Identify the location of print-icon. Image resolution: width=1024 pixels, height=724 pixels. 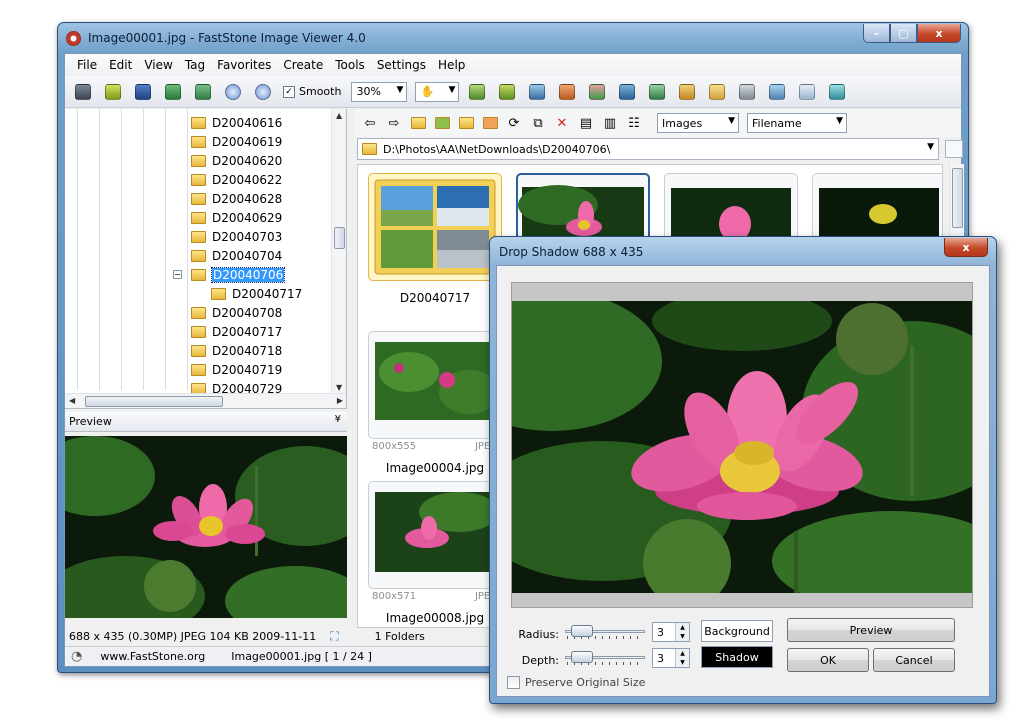
(747, 92).